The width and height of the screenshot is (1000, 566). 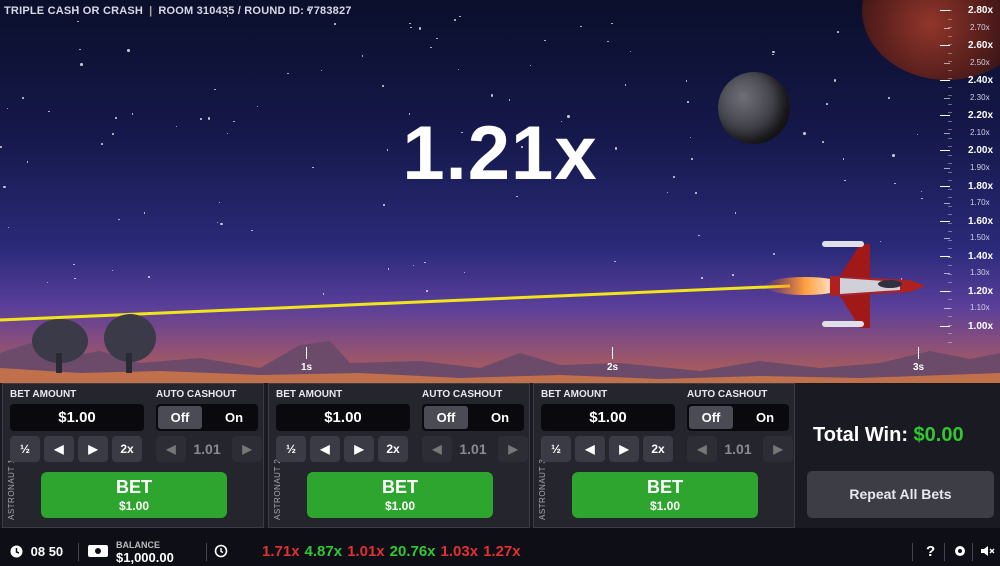 I want to click on ruler-label-minor: 1.30x, so click(x=980, y=273).